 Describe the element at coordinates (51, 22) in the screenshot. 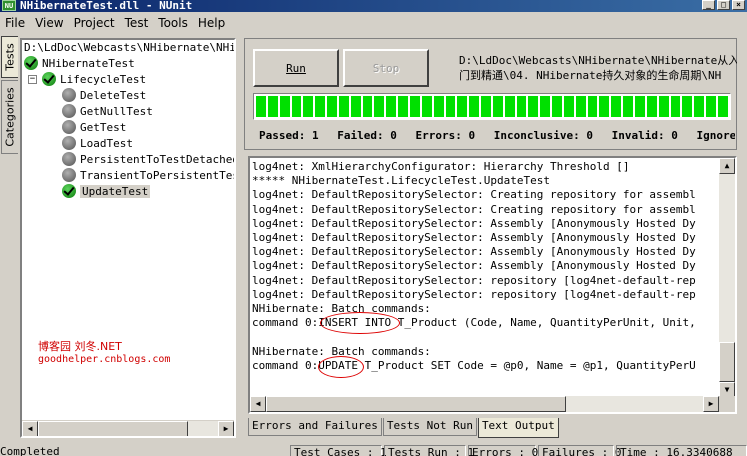

I see `menu-view: View` at that location.